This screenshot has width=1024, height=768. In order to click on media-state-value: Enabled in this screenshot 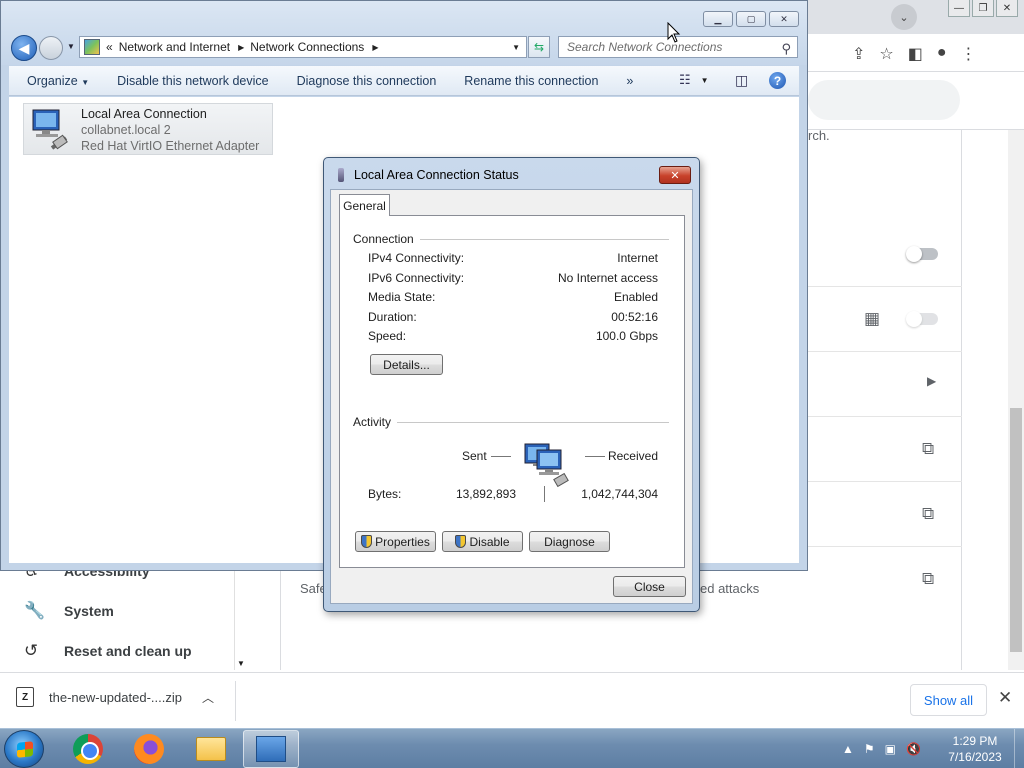, I will do `click(635, 297)`.